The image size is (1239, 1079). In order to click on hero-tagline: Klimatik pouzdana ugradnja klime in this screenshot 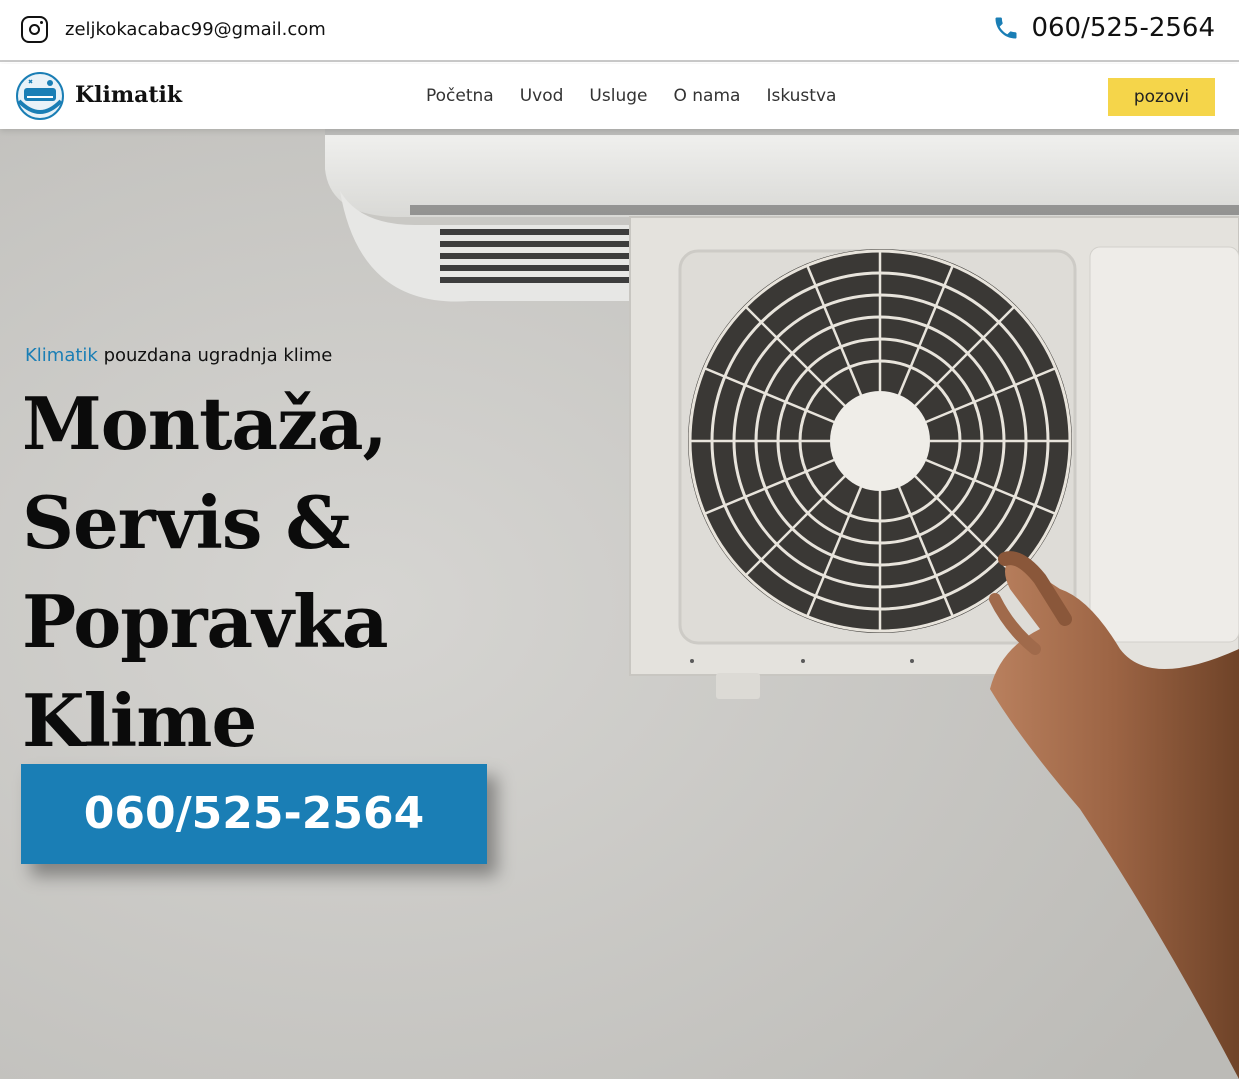, I will do `click(178, 355)`.